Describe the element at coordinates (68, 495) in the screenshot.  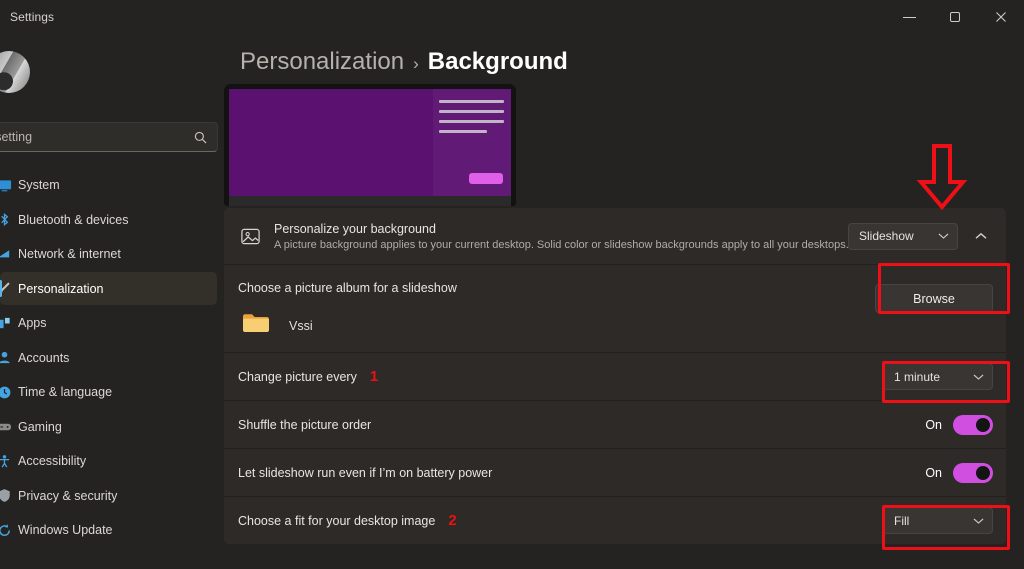
I see `sidebar-item-label: Privacy & security` at that location.